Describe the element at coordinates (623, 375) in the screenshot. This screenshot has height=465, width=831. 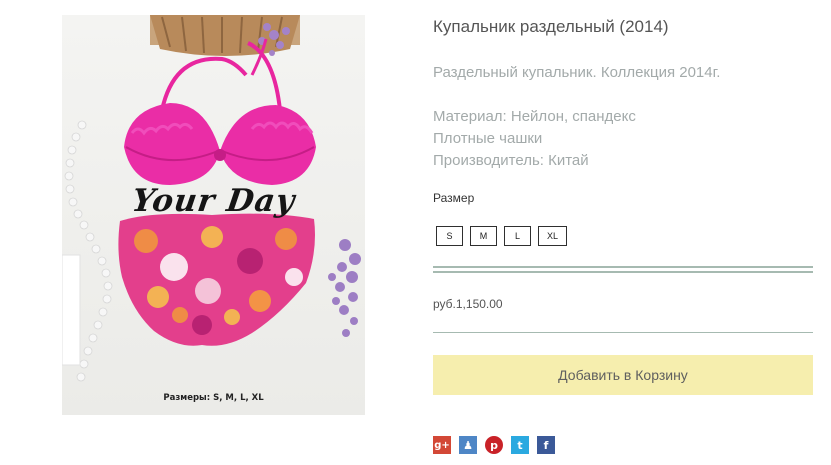
I see `add-to-cart-button: Добавить в Корзину` at that location.